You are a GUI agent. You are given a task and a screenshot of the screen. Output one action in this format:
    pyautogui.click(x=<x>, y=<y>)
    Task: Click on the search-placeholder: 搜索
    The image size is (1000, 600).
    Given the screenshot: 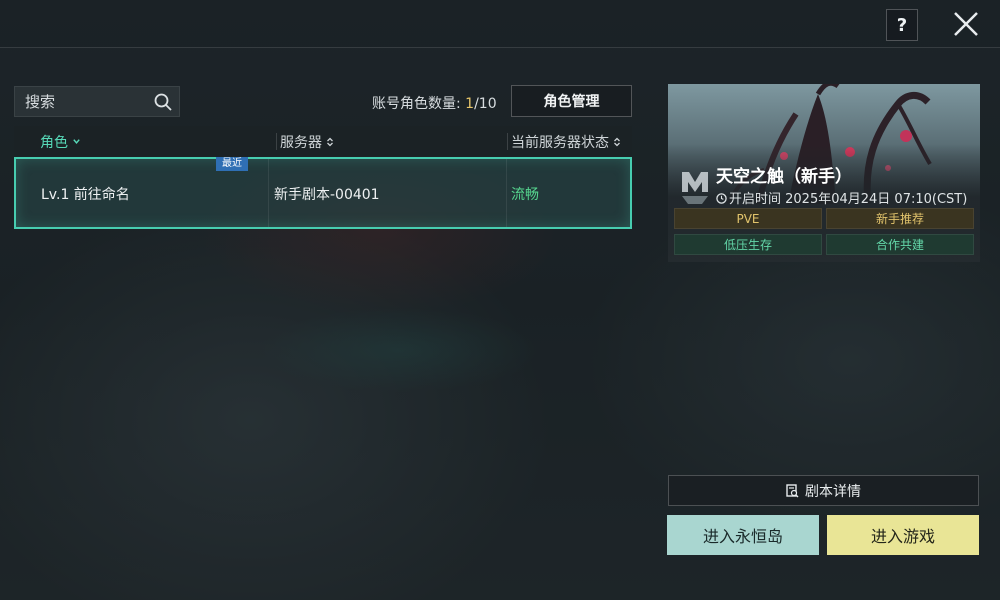 What is the action you would take?
    pyautogui.click(x=40, y=102)
    